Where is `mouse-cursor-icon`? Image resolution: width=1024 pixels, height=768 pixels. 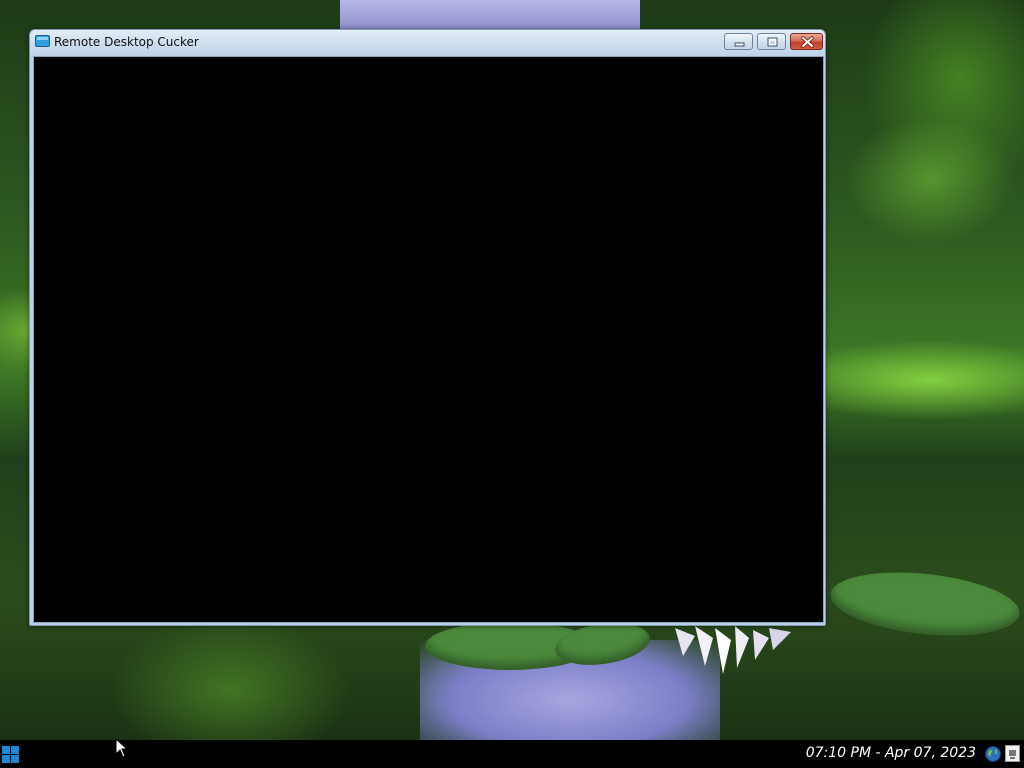
mouse-cursor-icon is located at coordinates (122, 748).